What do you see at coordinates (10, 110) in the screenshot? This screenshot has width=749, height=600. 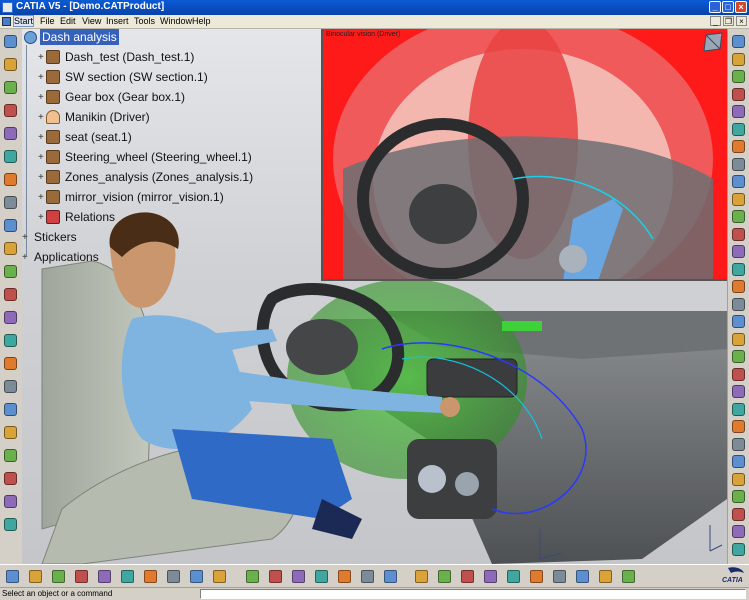 I see `explode-icon` at bounding box center [10, 110].